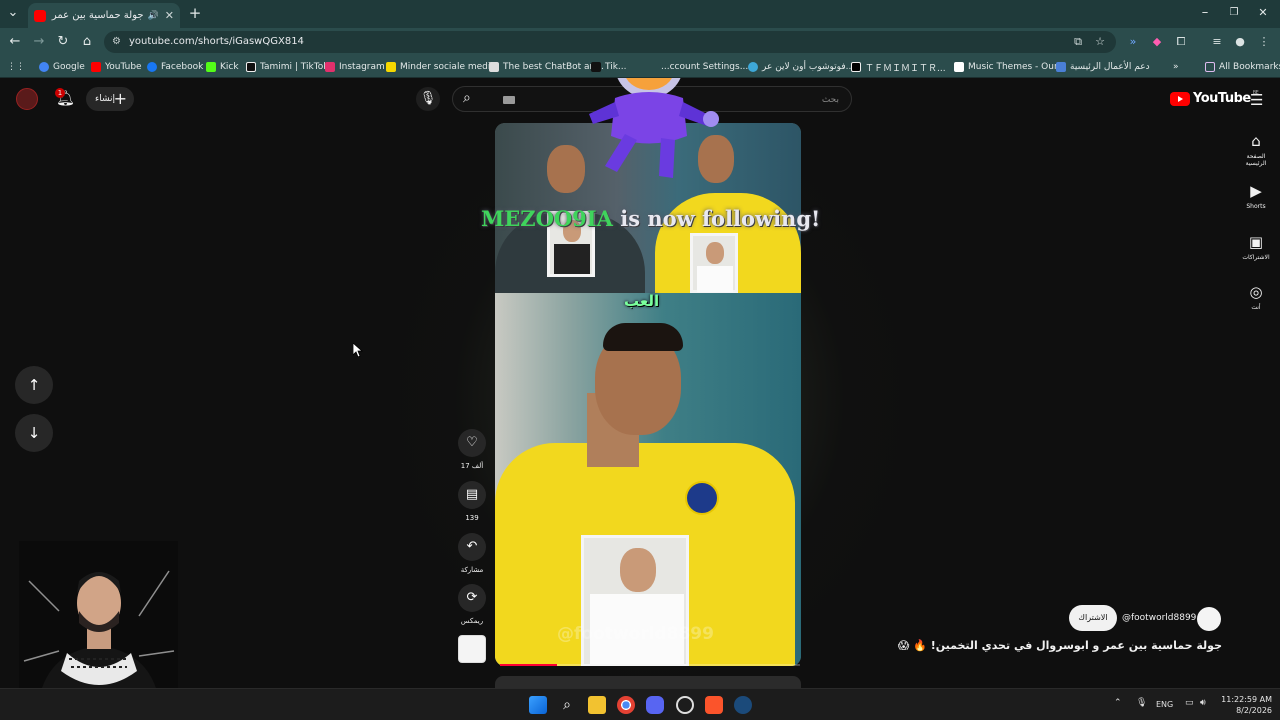 The width and height of the screenshot is (1280, 720). I want to click on previous-short-button: ↑, so click(34, 385).